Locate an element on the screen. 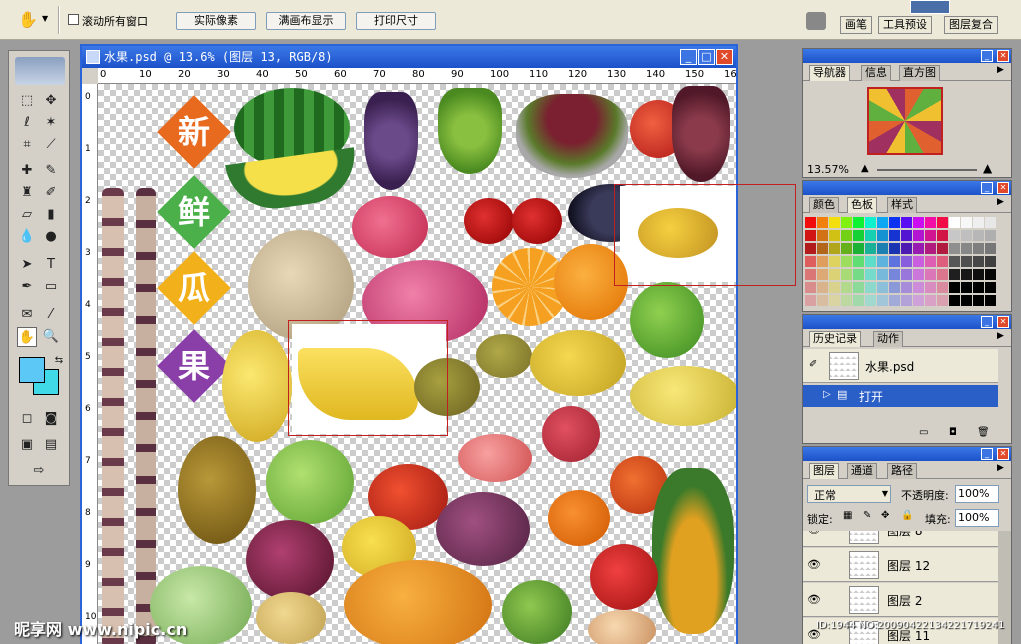 The width and height of the screenshot is (1021, 644). actual-pixels-button: 实际像素 is located at coordinates (216, 21).